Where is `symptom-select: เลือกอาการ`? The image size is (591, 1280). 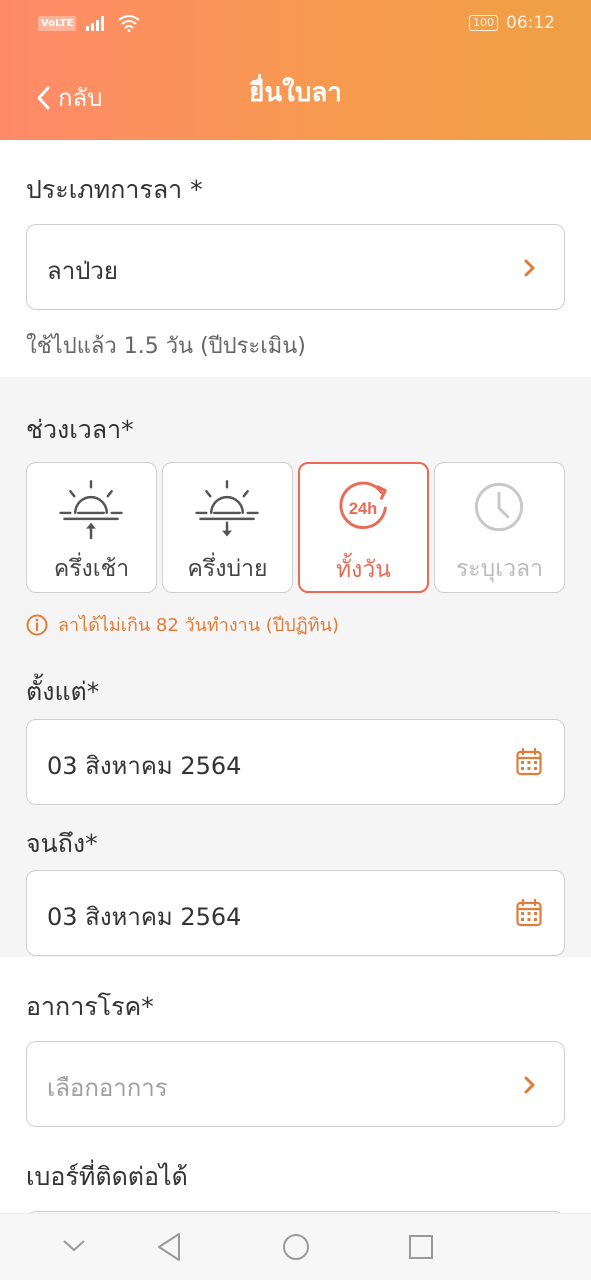 symptom-select: เลือกอาการ is located at coordinates (295, 1084).